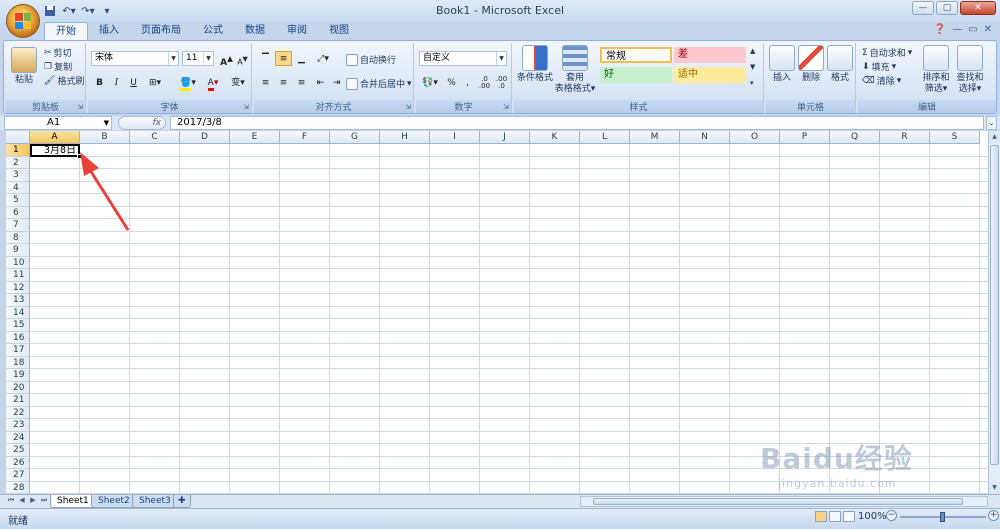  Describe the element at coordinates (18, 300) in the screenshot. I see `row-header: 13` at that location.